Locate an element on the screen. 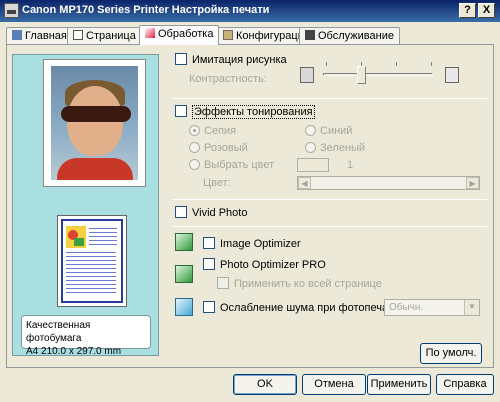 The image size is (500, 402). radio-blue-dot is located at coordinates (310, 130).